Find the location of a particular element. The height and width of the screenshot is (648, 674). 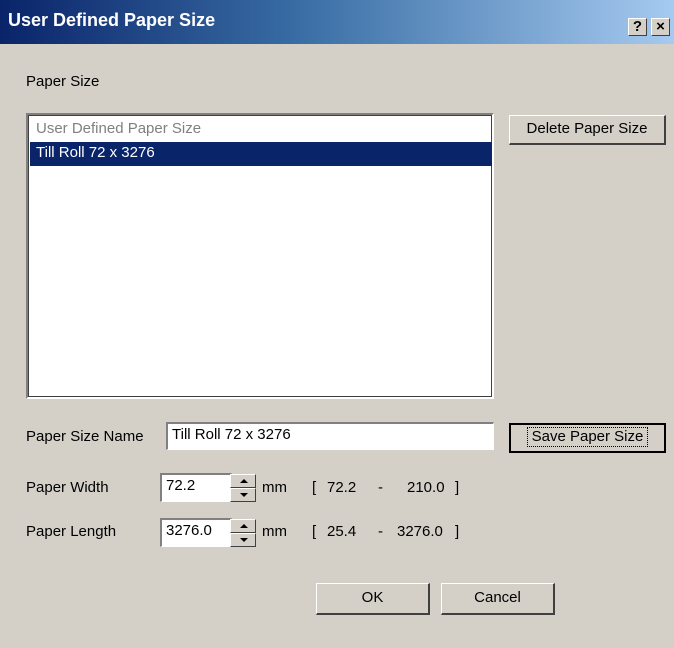

delete-paper-size-button: Delete Paper Size is located at coordinates (587, 130).